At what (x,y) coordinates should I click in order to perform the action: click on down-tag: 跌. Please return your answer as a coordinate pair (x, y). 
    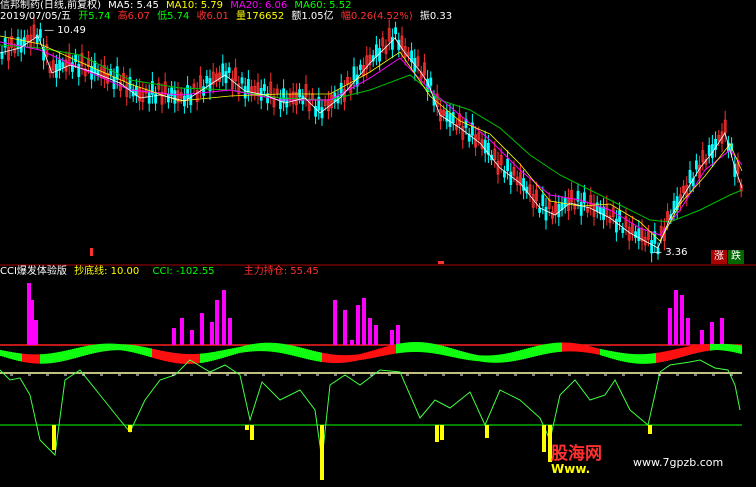
    Looking at the image, I should click on (736, 257).